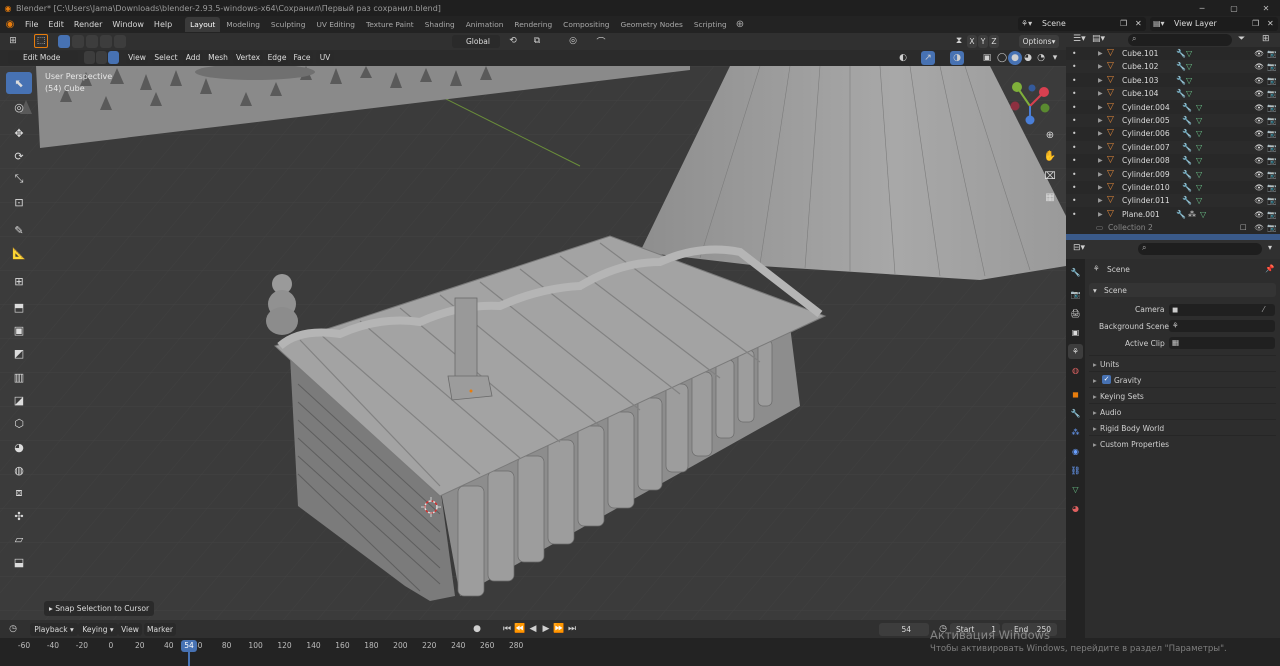 This screenshot has height=666, width=1280. I want to click on last-operator-panel: ▸ Snap Selection to Cursor, so click(99, 608).